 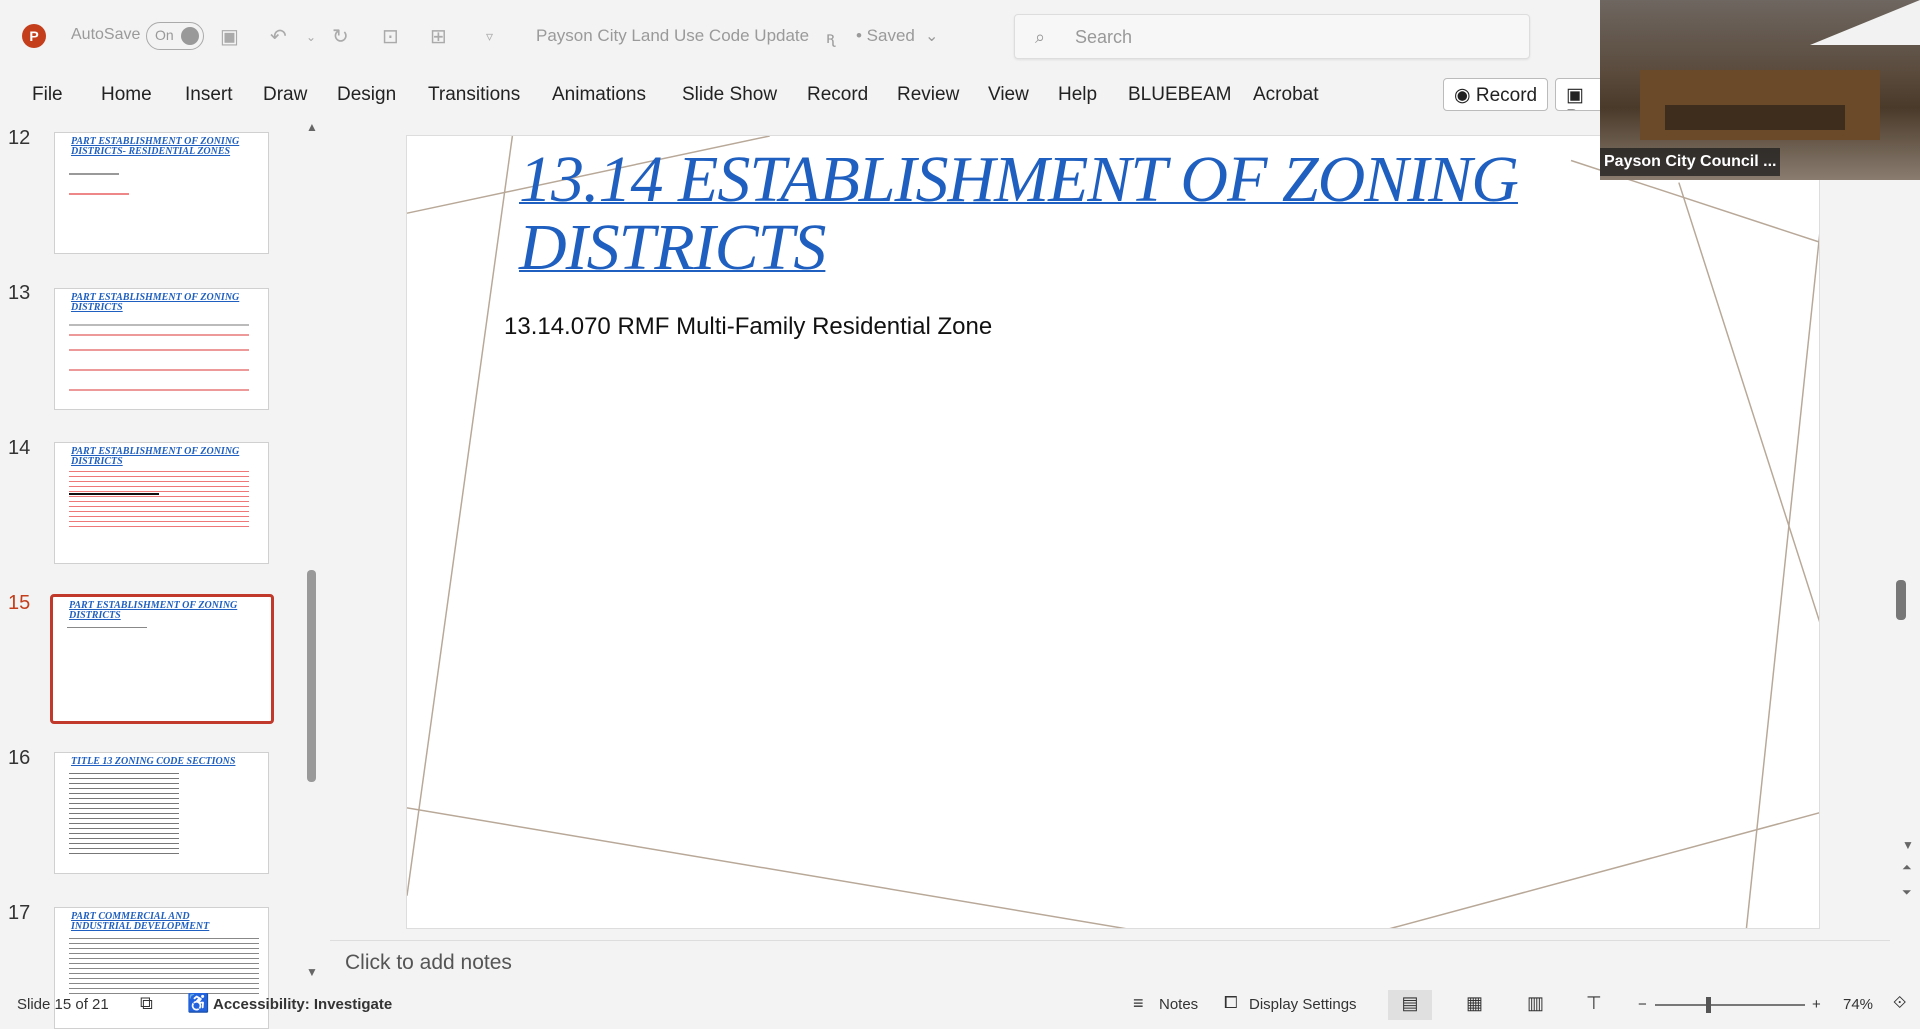 What do you see at coordinates (1040, 37) in the screenshot?
I see `search-icon: ⌕` at bounding box center [1040, 37].